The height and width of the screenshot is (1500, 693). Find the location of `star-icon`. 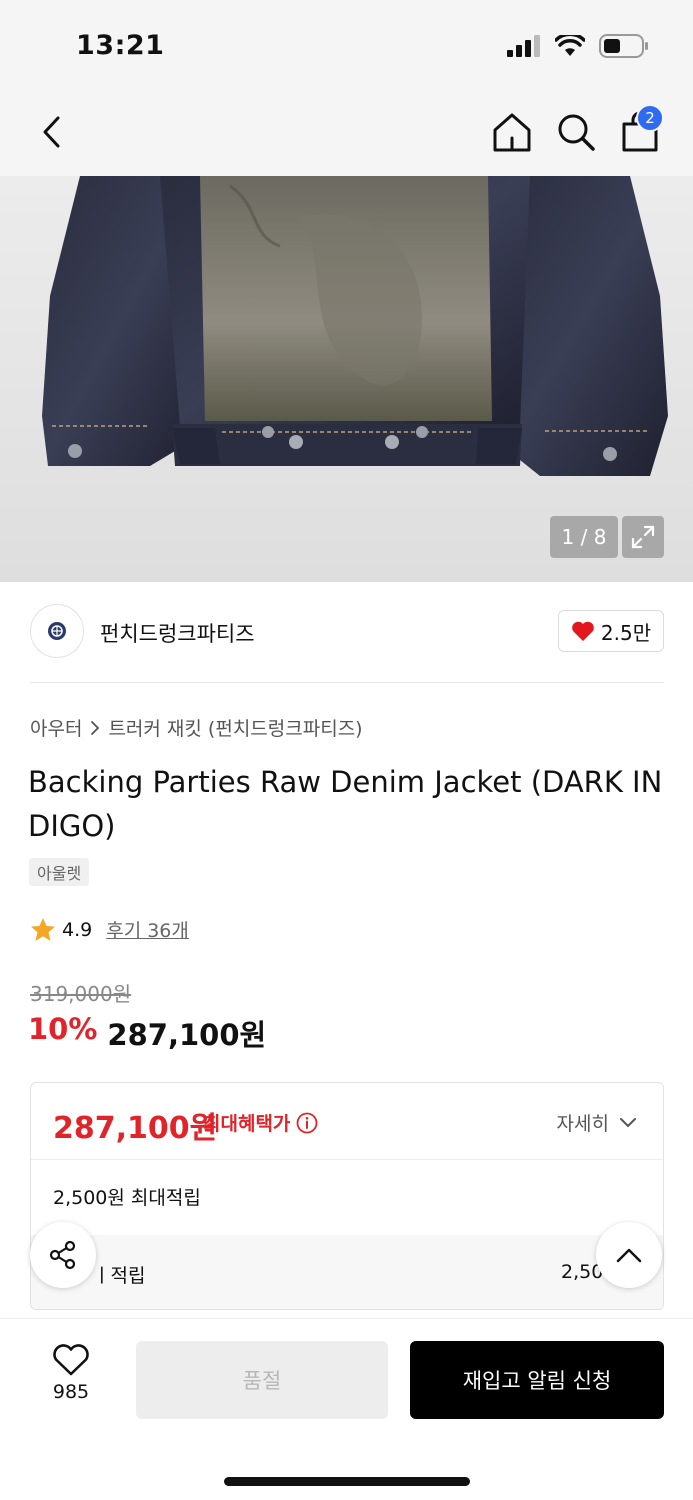

star-icon is located at coordinates (43, 929).